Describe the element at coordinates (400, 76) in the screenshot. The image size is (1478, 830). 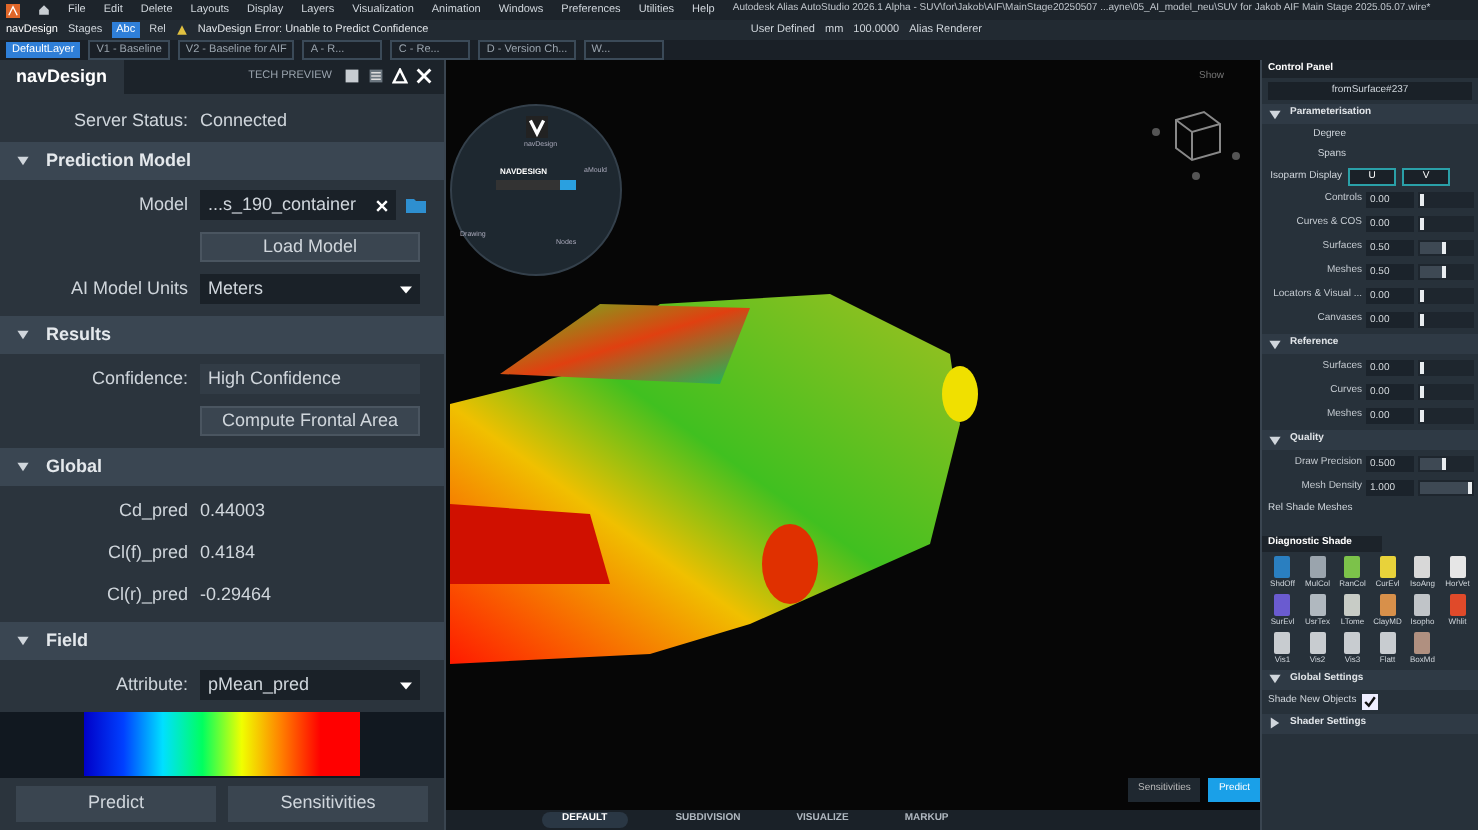
I see `triangle-icon` at that location.